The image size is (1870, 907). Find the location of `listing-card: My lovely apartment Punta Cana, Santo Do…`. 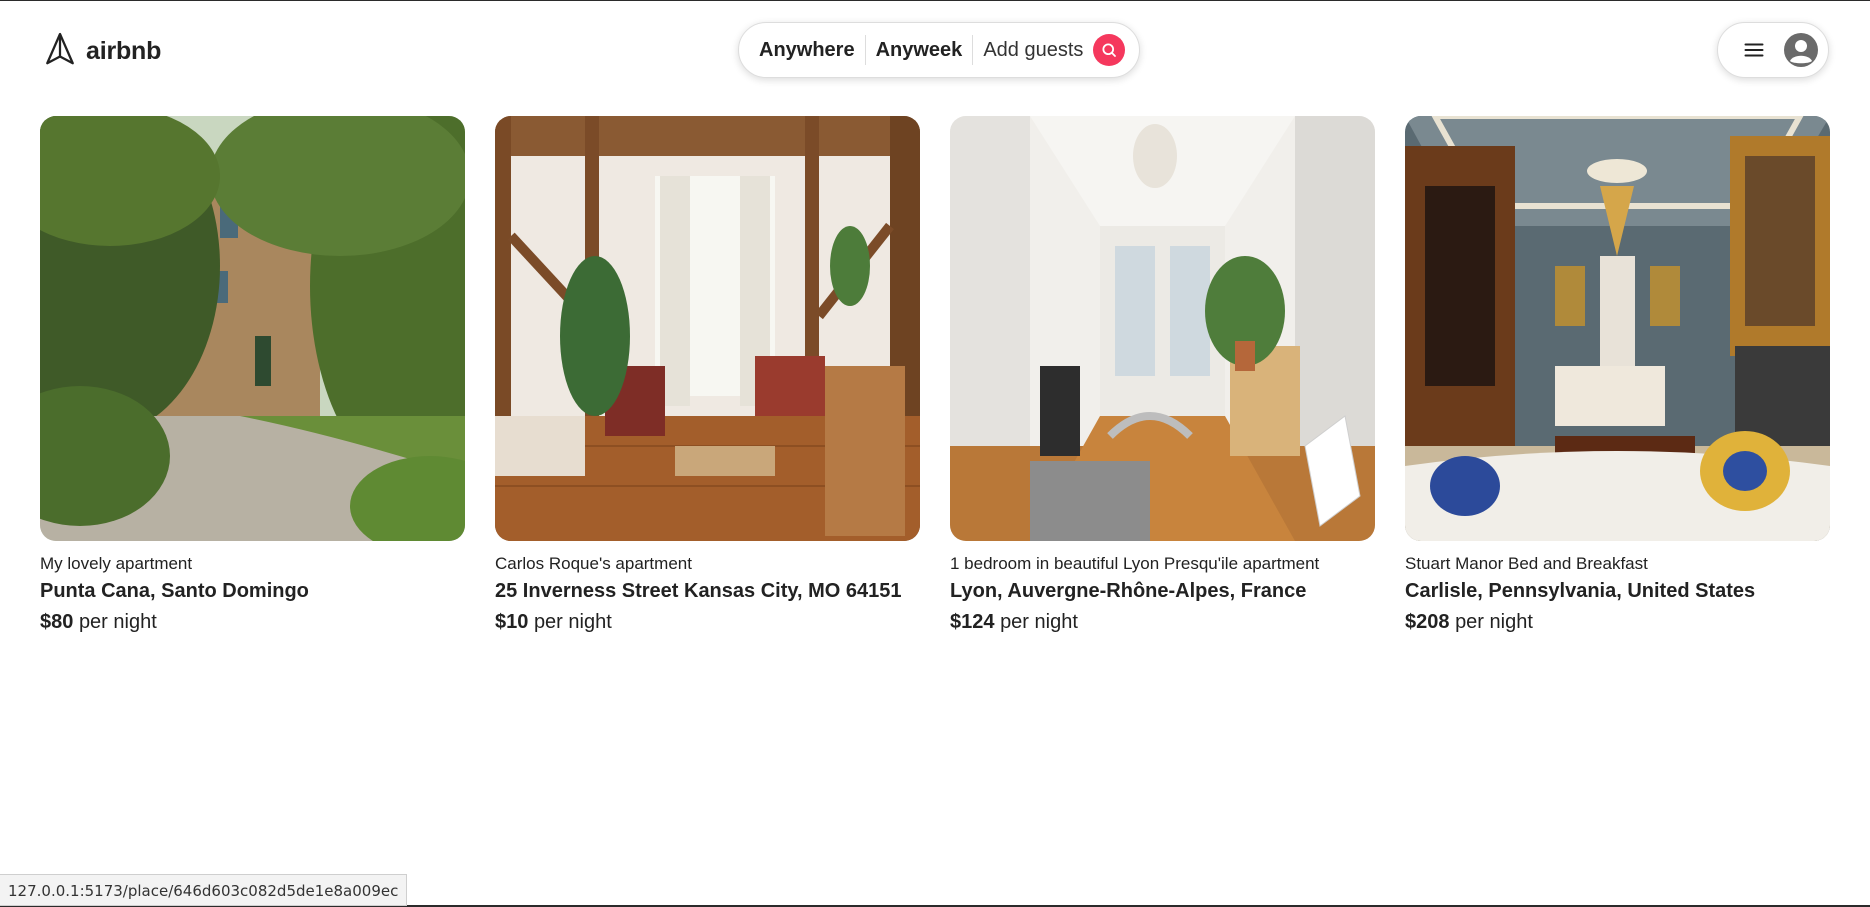

listing-card: My lovely apartment Punta Cana, Santo Do… is located at coordinates (252, 375).